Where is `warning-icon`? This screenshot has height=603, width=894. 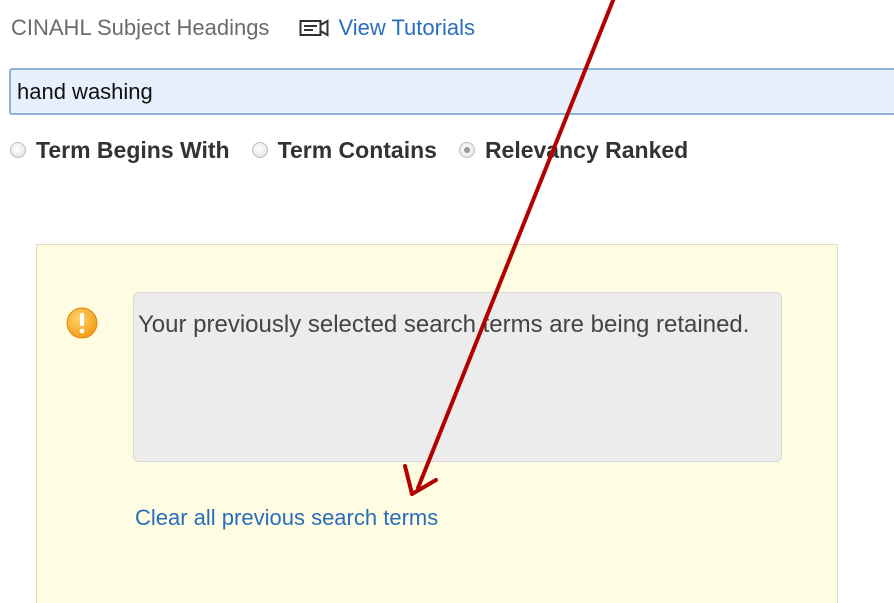
warning-icon is located at coordinates (82, 323).